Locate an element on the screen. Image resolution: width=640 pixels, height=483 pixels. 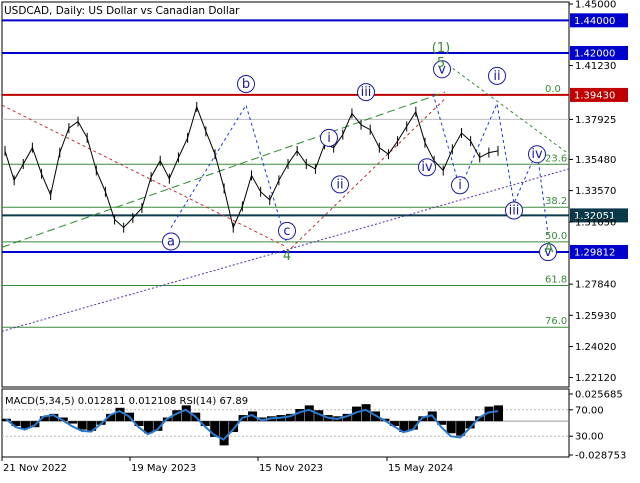
price-label: 1.37925 is located at coordinates (595, 120).